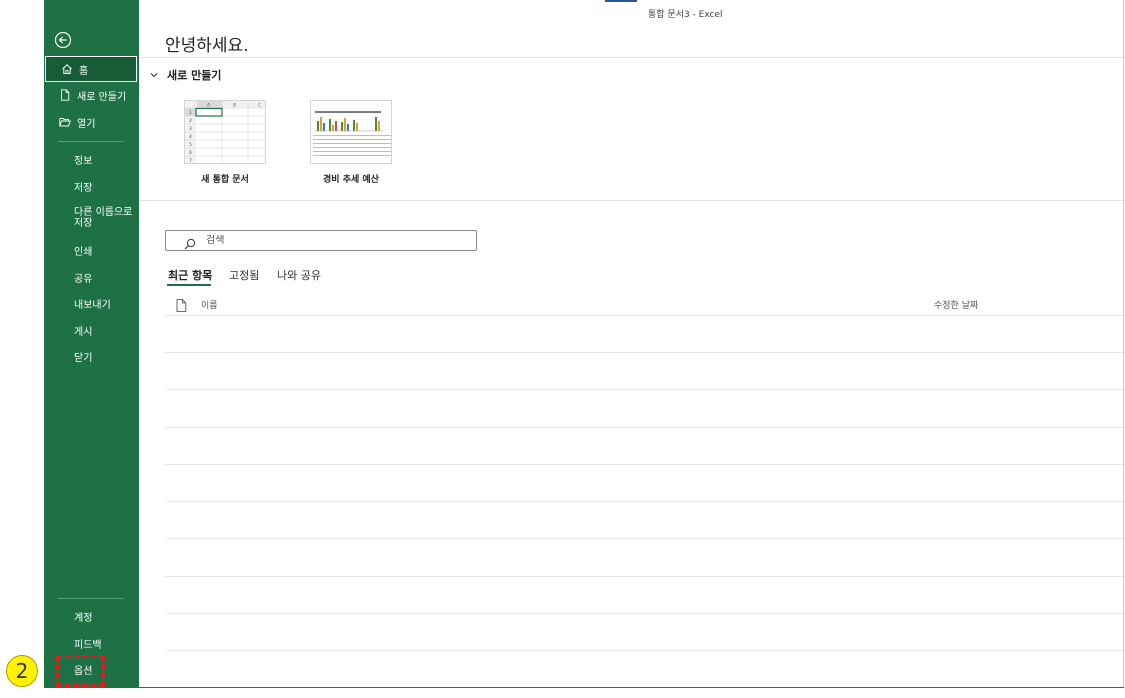 The image size is (1125, 698). Describe the element at coordinates (91, 69) in the screenshot. I see `sidebar-item-home: 홈` at that location.